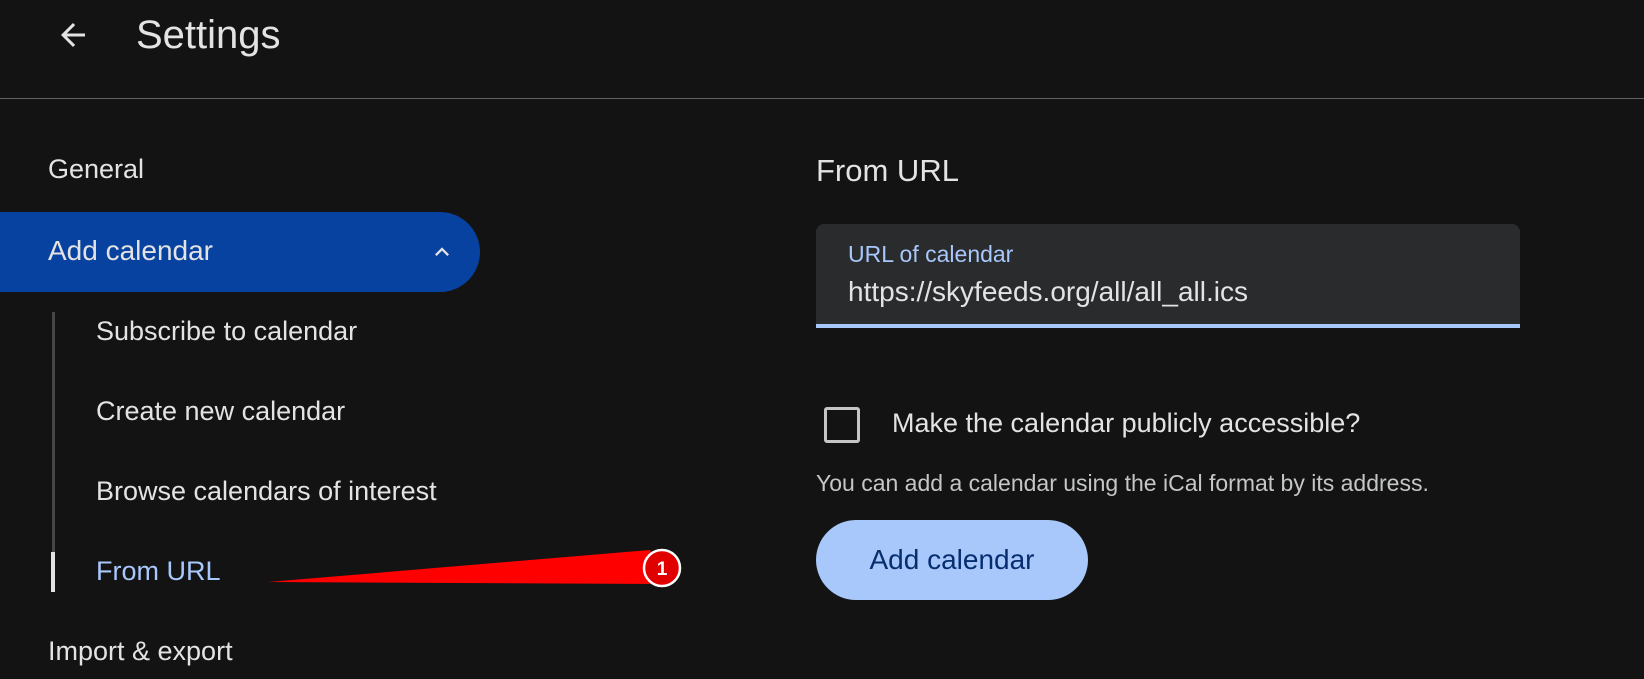 The image size is (1644, 679). I want to click on sidebar-item-from-url: From URL, so click(158, 571).